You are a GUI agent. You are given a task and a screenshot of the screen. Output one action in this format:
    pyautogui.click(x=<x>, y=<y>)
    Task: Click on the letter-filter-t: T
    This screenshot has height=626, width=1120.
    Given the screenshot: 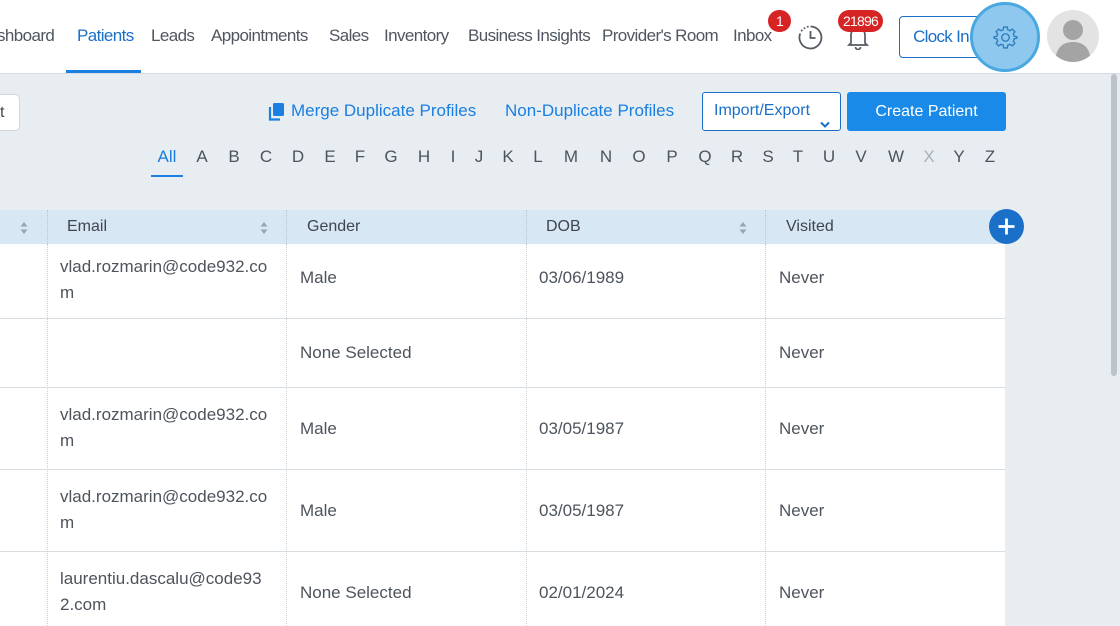 What is the action you would take?
    pyautogui.click(x=798, y=157)
    